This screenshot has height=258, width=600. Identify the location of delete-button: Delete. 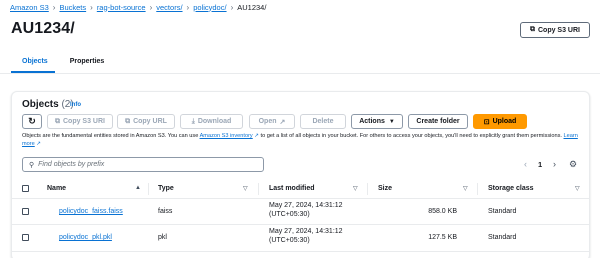
(323, 121).